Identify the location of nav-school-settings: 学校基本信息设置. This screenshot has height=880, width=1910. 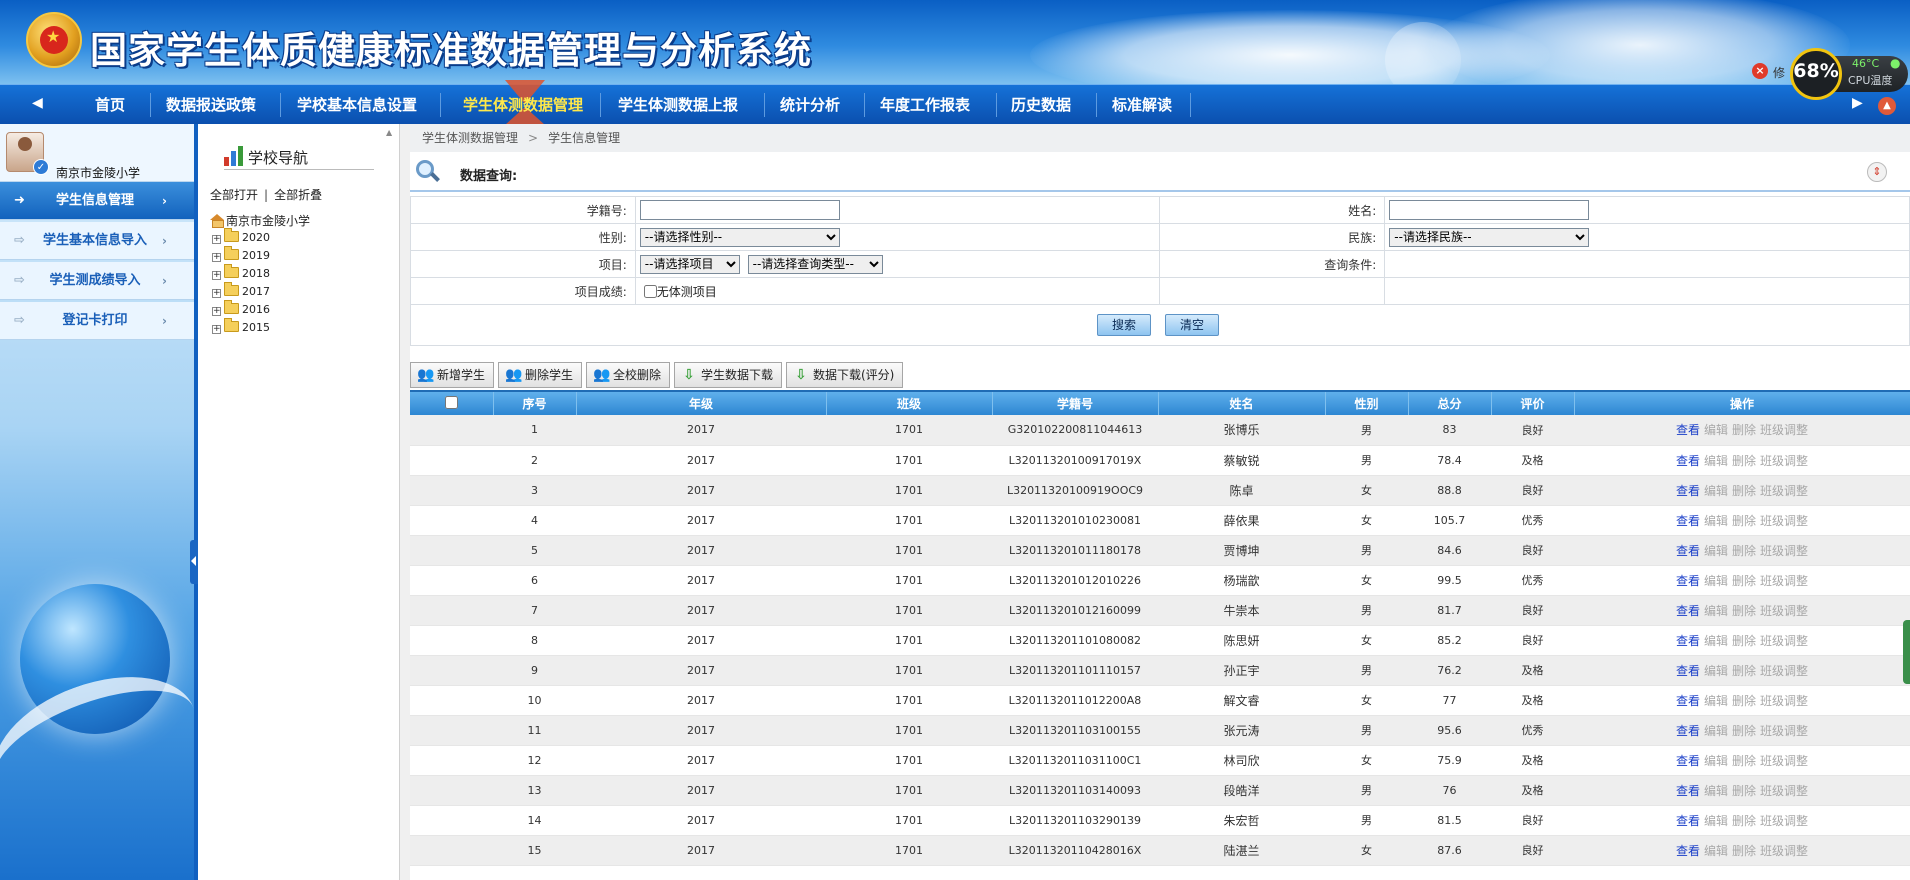
(357, 105).